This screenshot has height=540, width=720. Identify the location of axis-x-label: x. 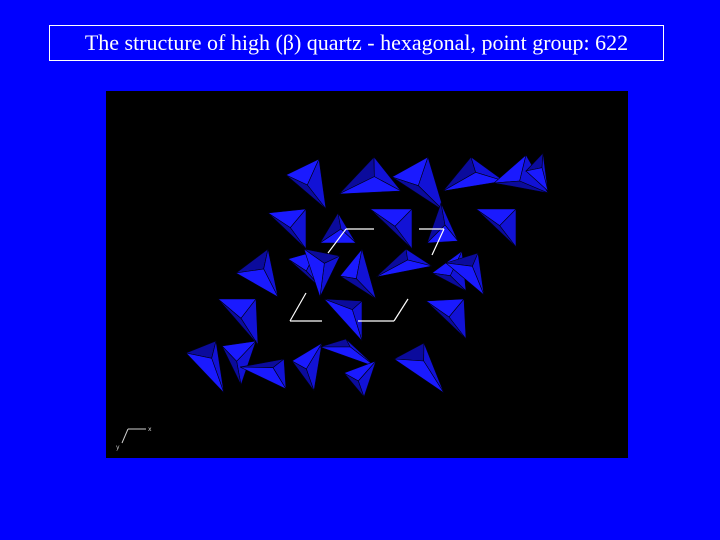
(150, 429).